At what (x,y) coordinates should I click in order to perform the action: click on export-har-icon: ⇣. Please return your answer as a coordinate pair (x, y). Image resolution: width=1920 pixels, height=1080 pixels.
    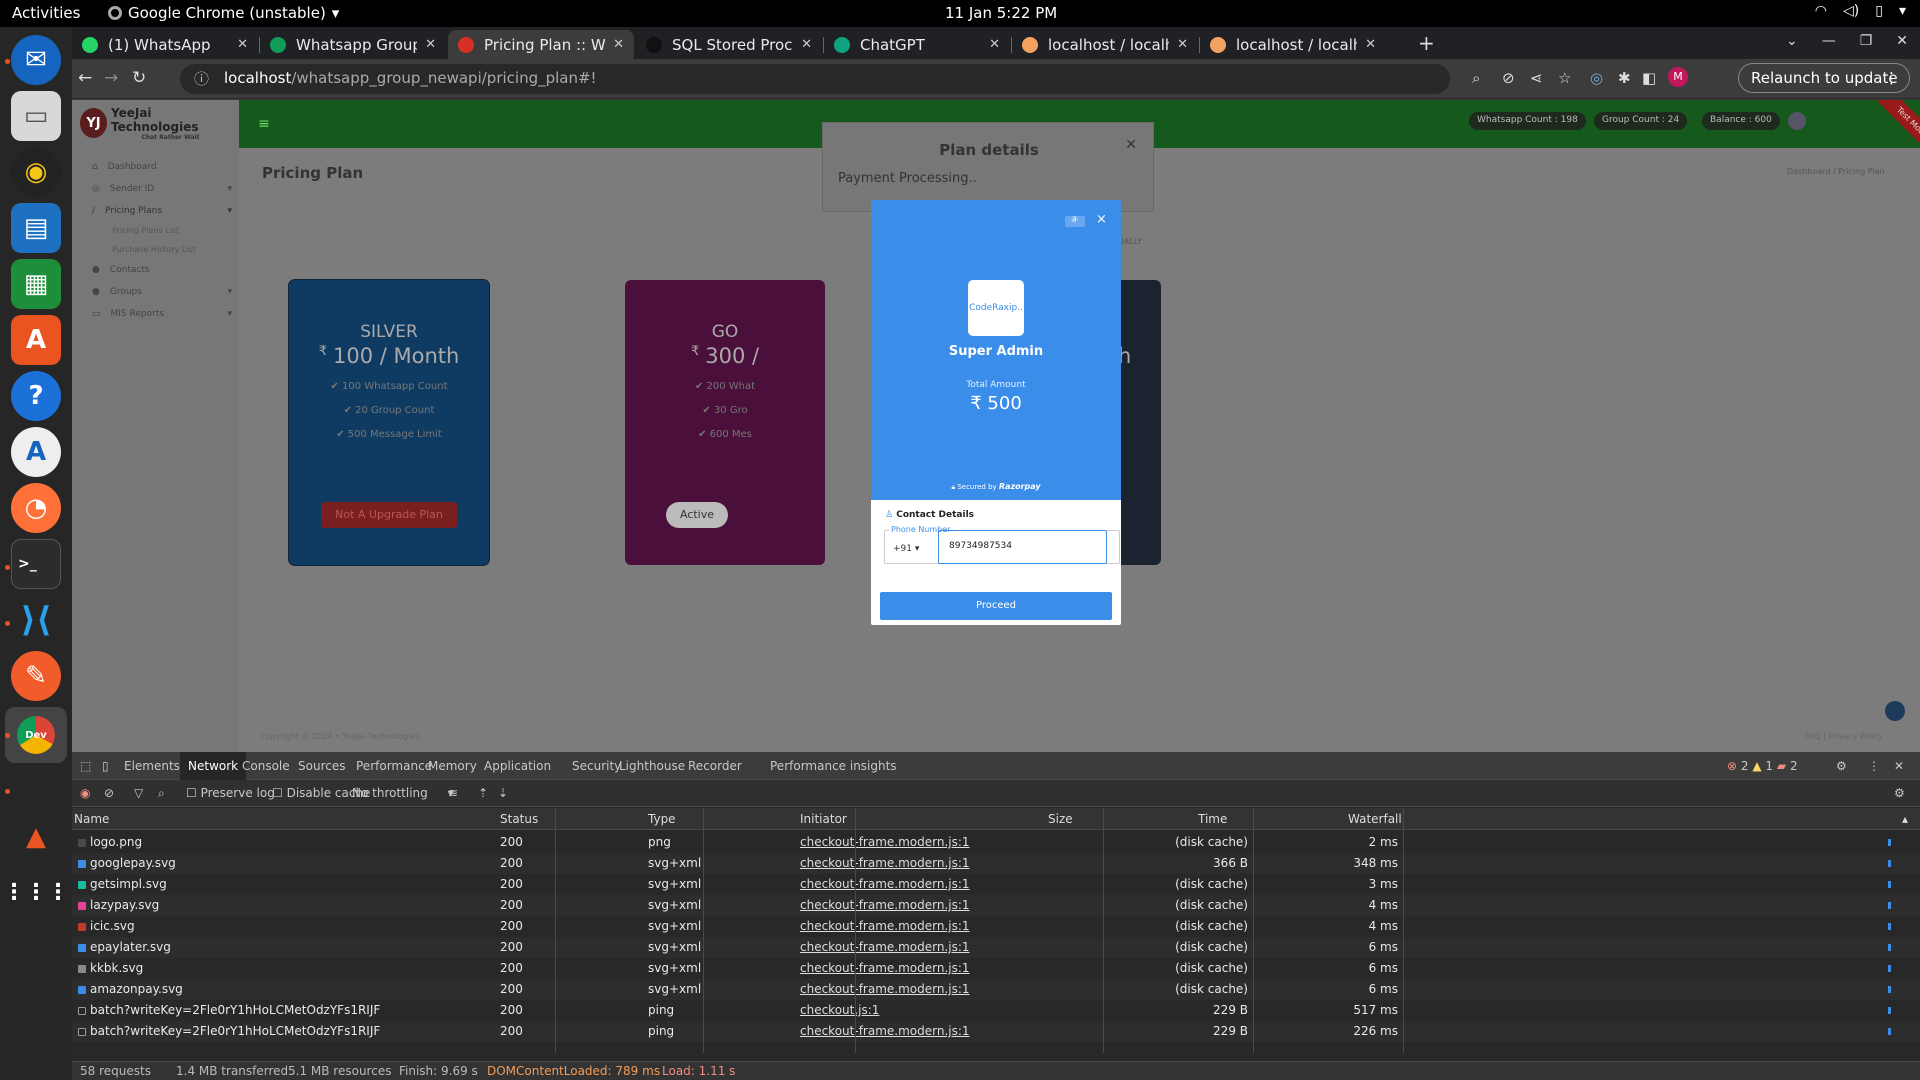
    Looking at the image, I should click on (503, 793).